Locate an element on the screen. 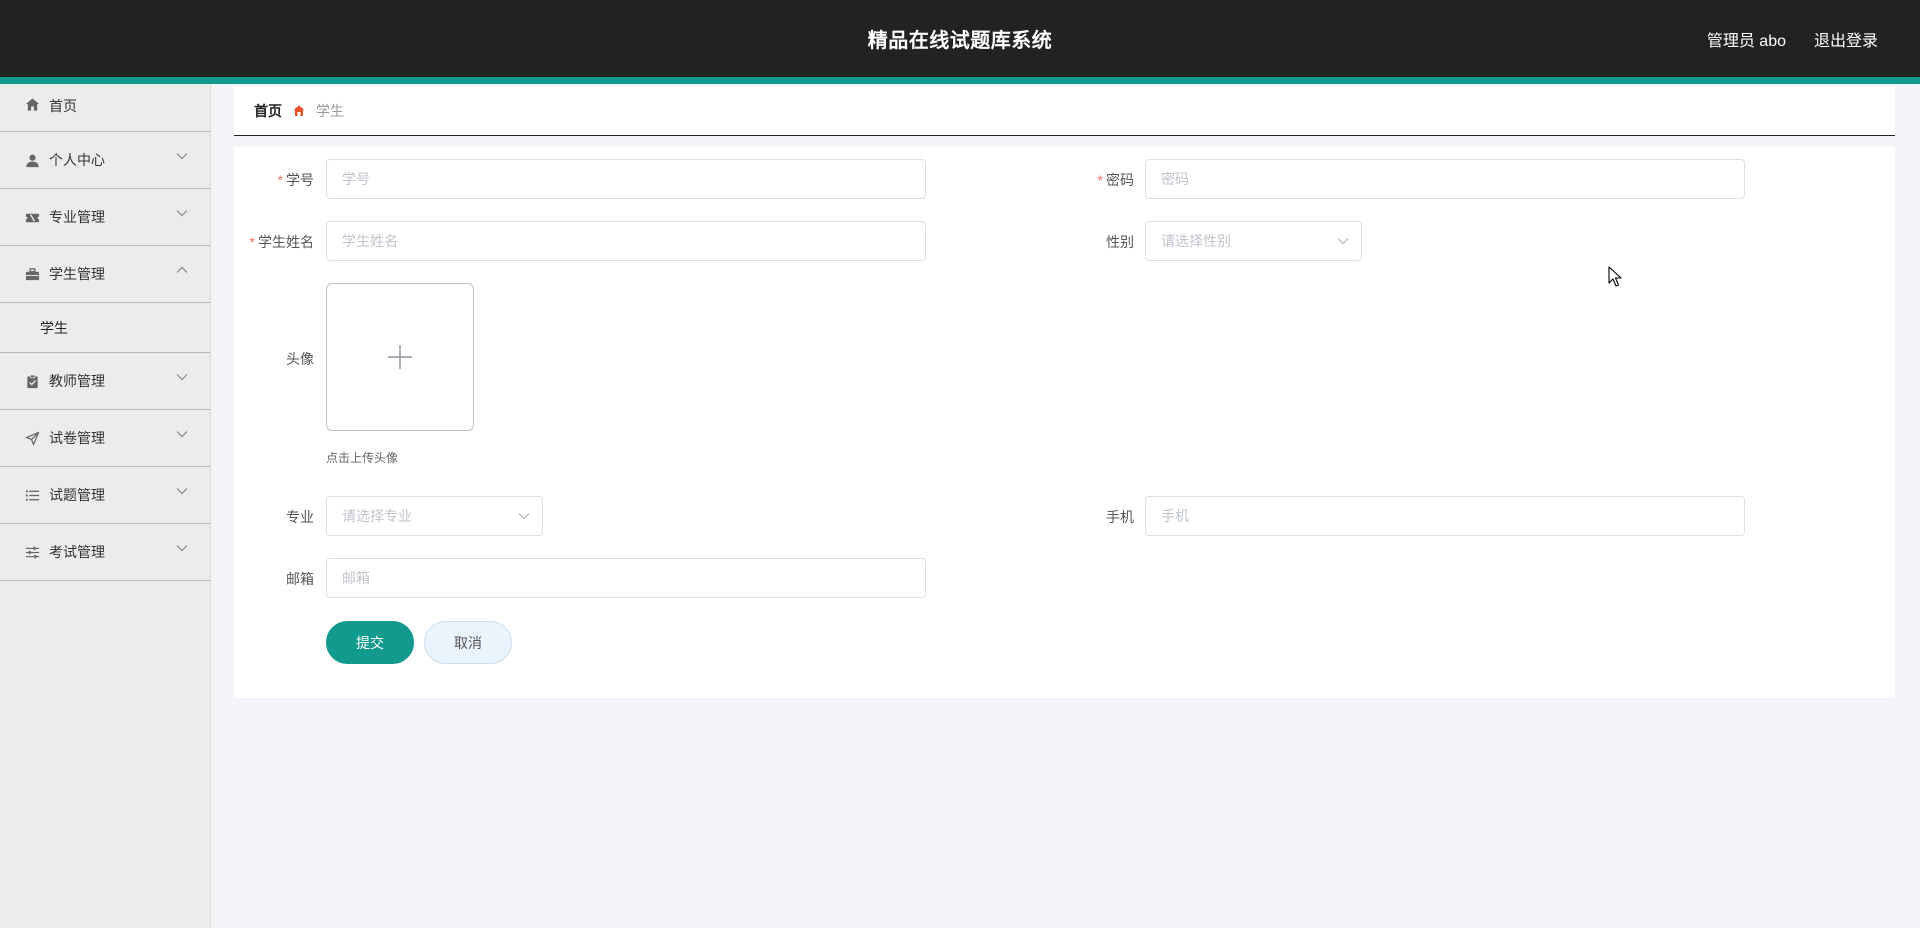 This screenshot has width=1920, height=928. top-header: 精品在线试题库系统 管理员 abo 退出登录 is located at coordinates (960, 38).